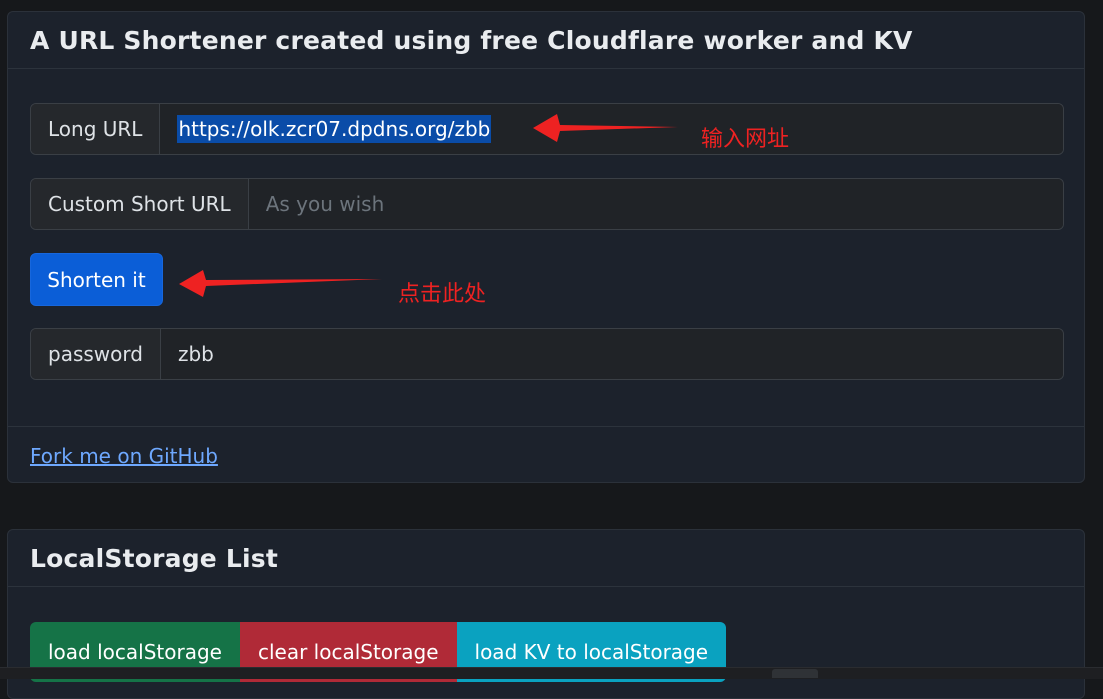 This screenshot has height=699, width=1103. I want to click on scrollbar-thumb, so click(795, 673).